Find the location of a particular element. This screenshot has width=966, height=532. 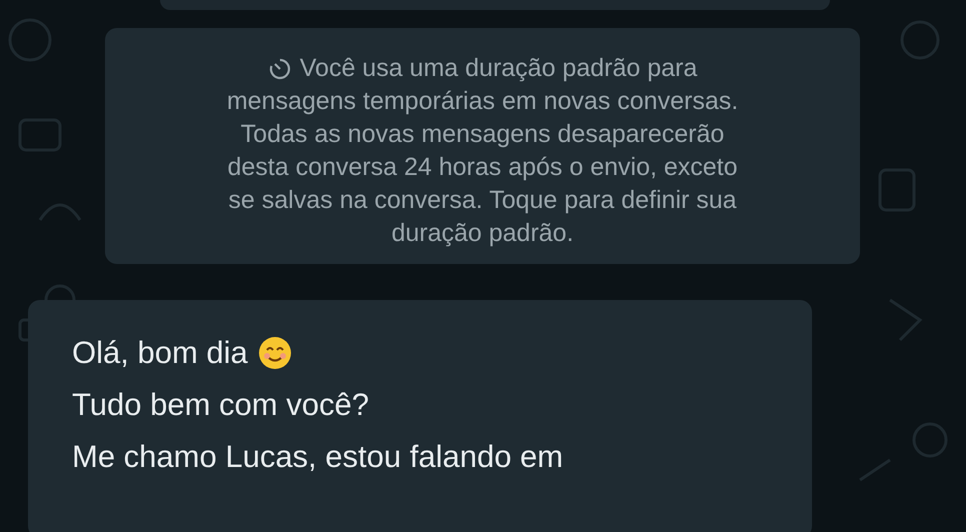

notice-text: se salvas na conversa. Toque para definir sua is located at coordinates (482, 200).